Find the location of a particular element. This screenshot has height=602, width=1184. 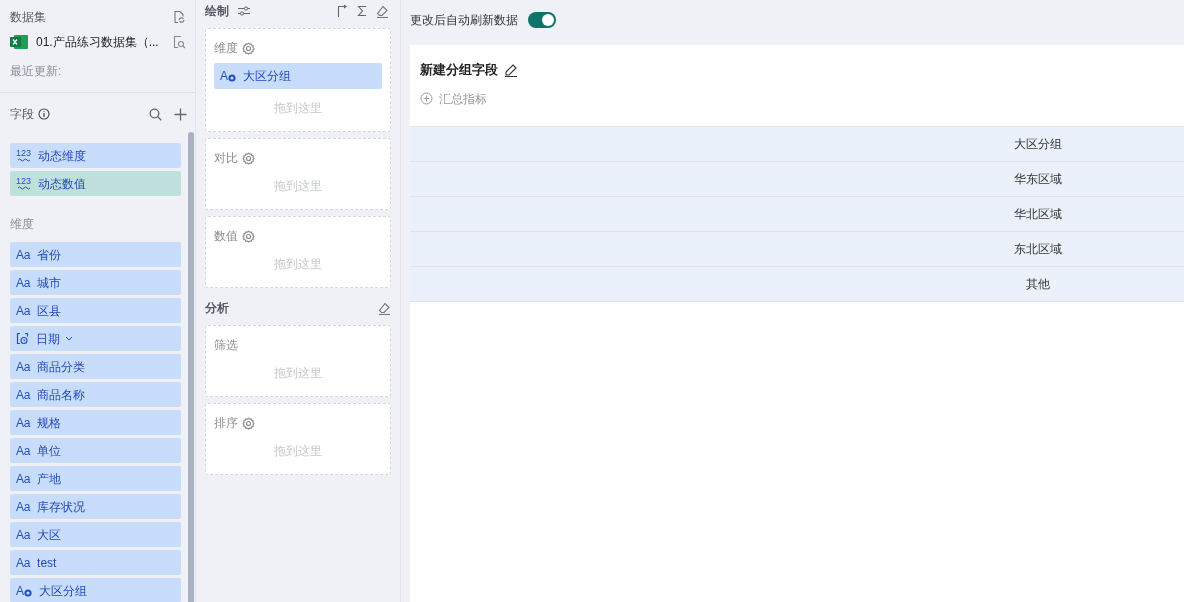

sliders-icon is located at coordinates (244, 11).